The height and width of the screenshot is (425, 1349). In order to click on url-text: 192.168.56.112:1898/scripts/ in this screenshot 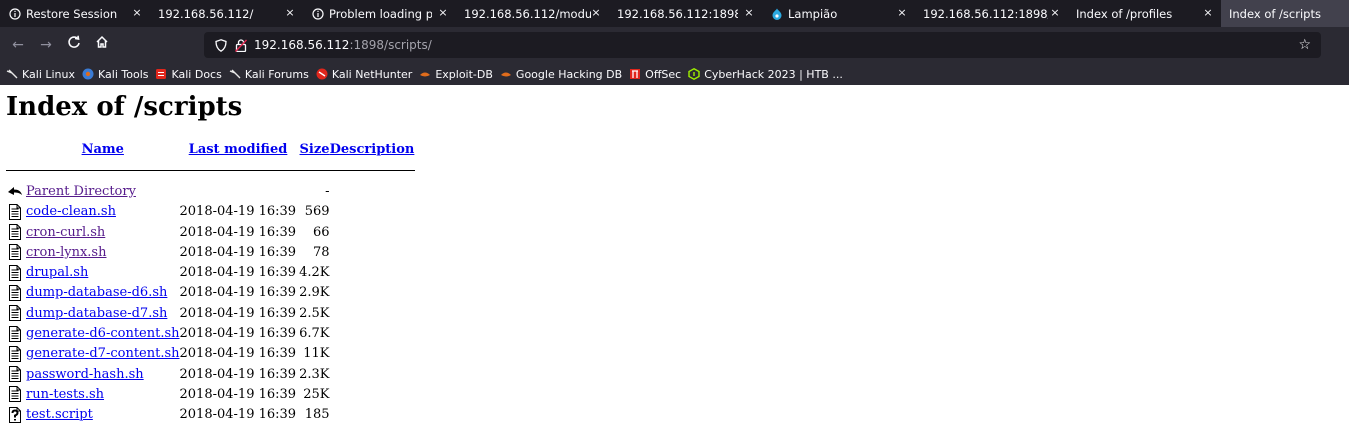, I will do `click(343, 45)`.